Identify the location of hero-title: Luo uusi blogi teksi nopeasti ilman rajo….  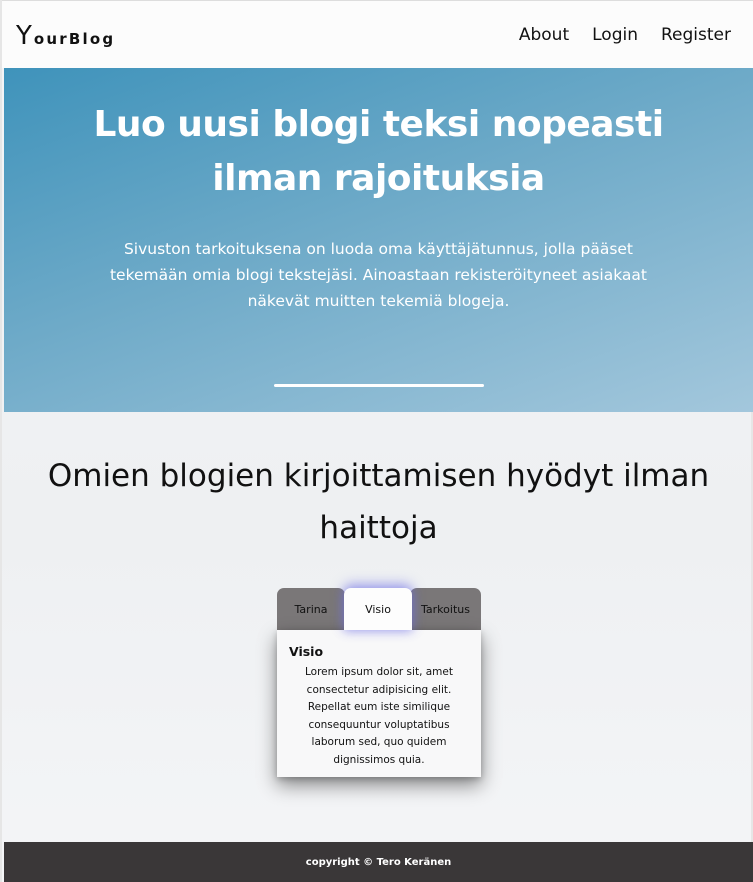
(378, 151).